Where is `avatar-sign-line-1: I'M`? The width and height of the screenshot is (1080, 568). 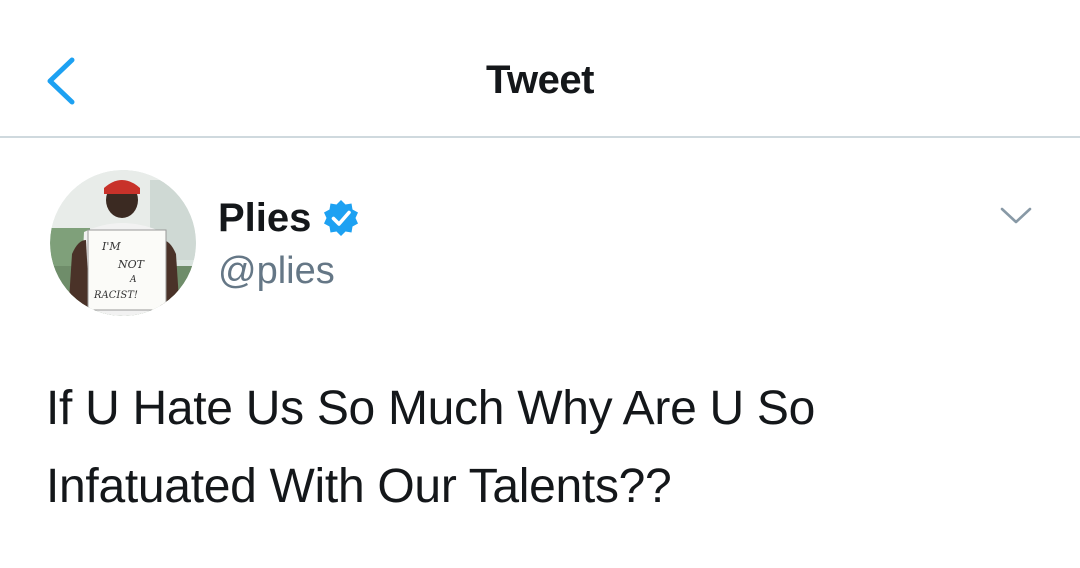 avatar-sign-line-1: I'M is located at coordinates (111, 246).